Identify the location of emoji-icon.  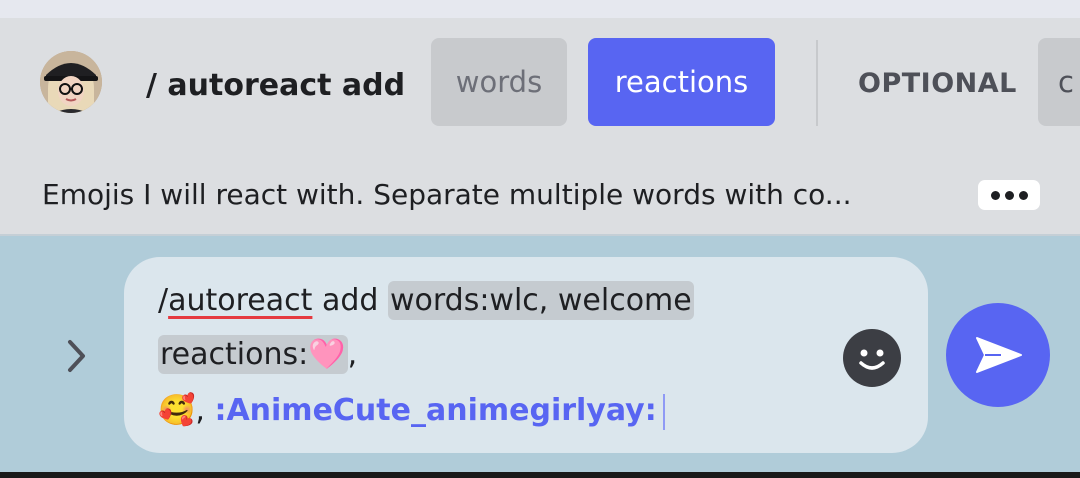
(872, 359).